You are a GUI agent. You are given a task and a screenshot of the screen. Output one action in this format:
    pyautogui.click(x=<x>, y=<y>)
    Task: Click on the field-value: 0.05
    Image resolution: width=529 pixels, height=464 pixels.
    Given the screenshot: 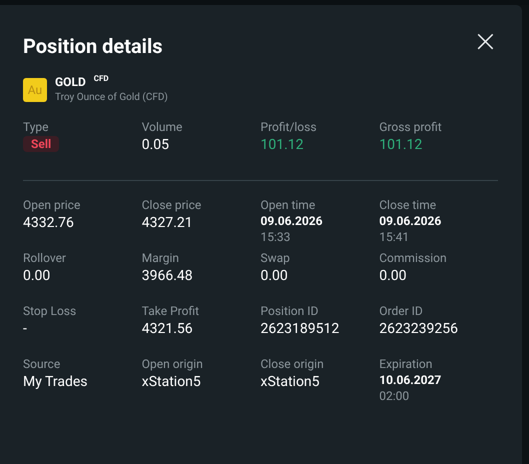 What is the action you would take?
    pyautogui.click(x=156, y=145)
    